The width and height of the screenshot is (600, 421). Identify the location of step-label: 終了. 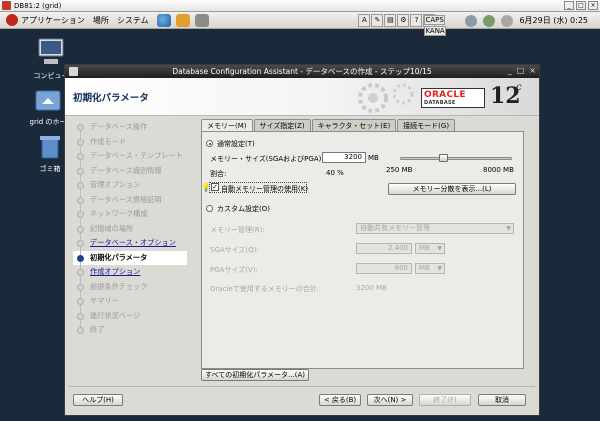
(97, 329).